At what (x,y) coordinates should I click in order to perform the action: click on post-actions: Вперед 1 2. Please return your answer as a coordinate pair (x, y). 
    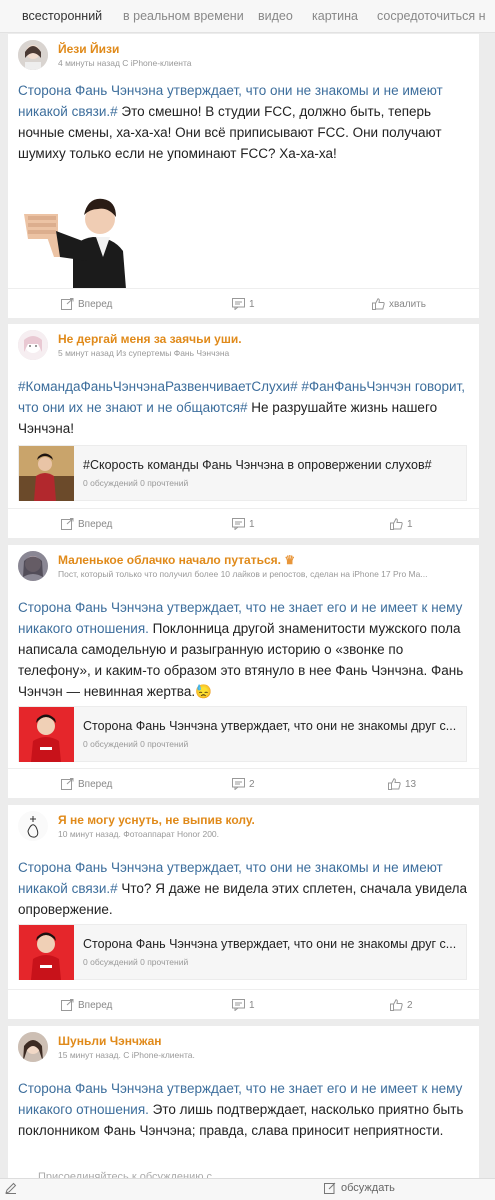
    Looking at the image, I should click on (243, 1004).